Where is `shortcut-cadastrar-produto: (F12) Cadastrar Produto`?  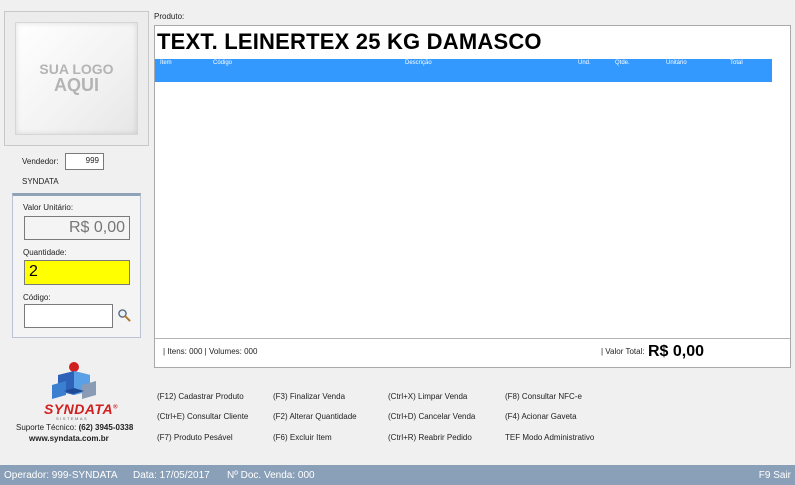
shortcut-cadastrar-produto: (F12) Cadastrar Produto is located at coordinates (200, 396).